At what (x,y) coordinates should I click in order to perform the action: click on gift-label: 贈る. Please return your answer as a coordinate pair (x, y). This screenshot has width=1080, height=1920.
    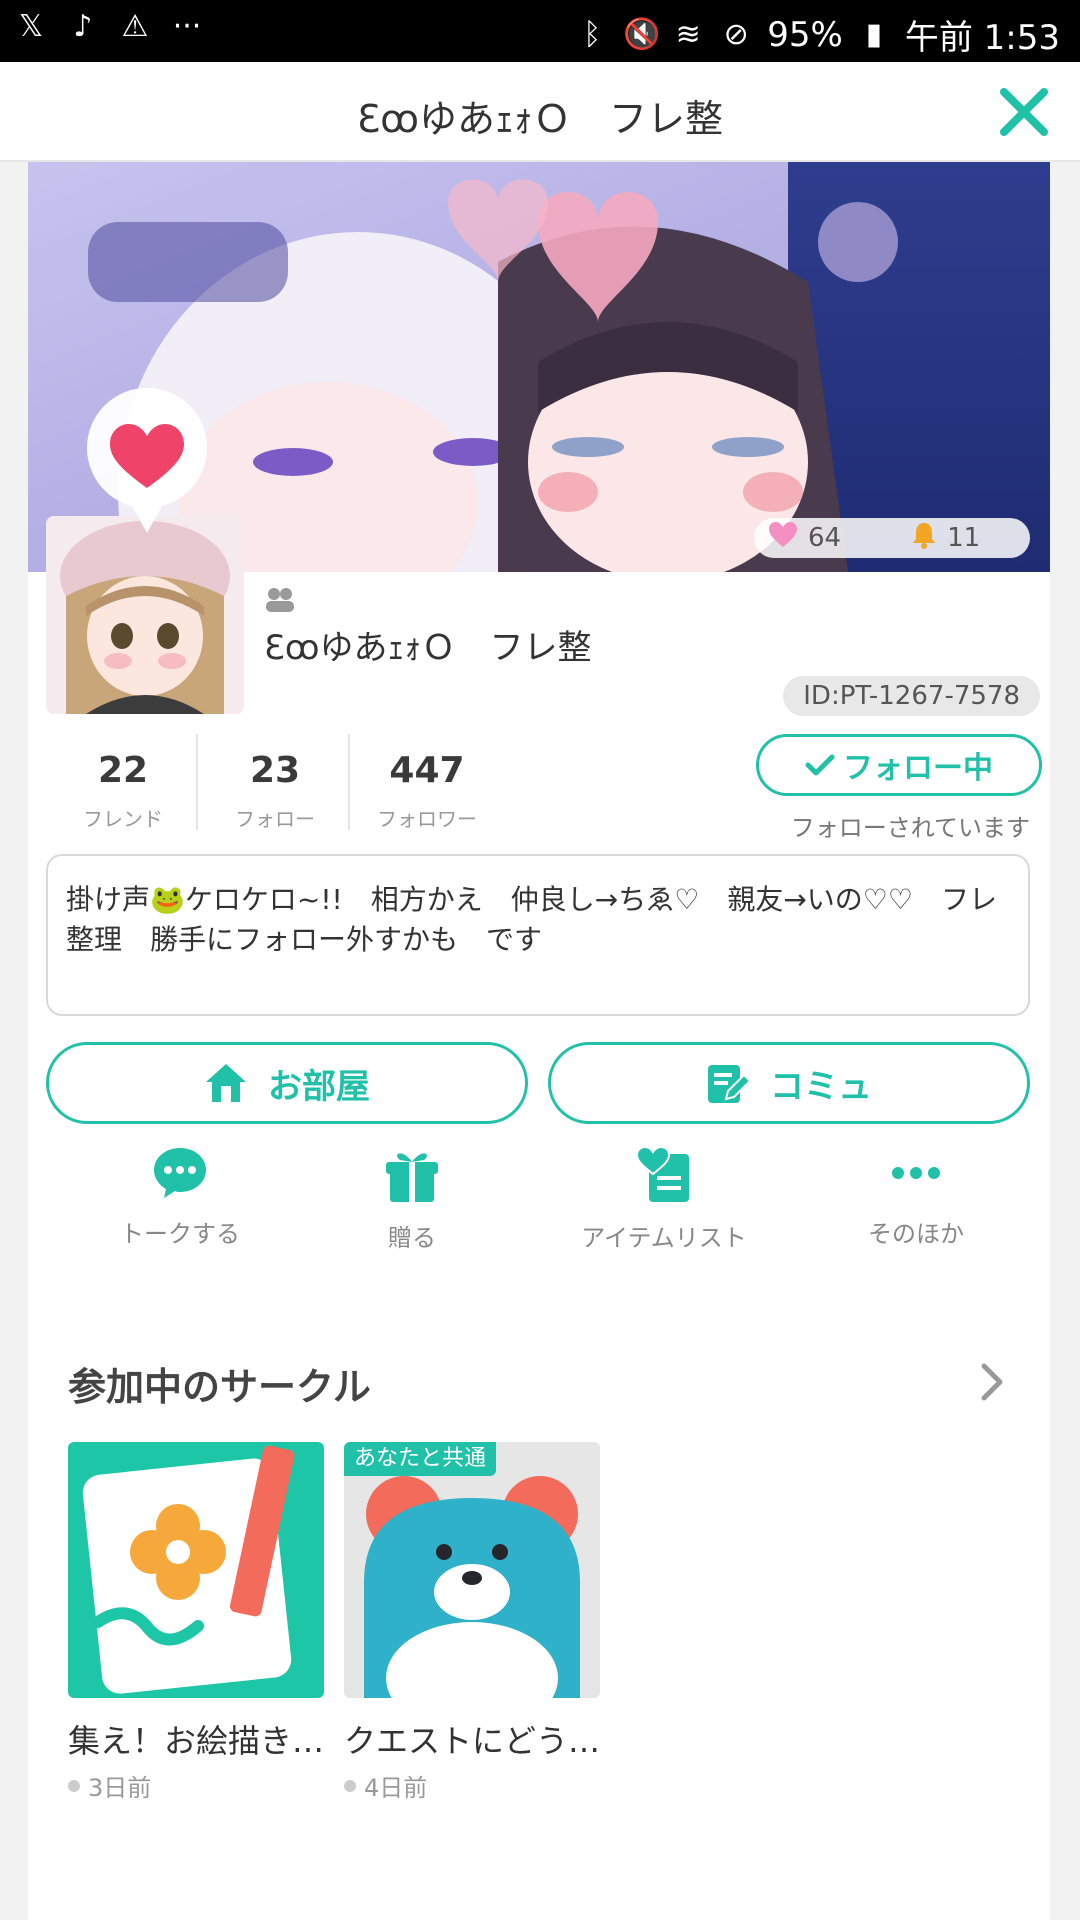
    Looking at the image, I should click on (412, 1238).